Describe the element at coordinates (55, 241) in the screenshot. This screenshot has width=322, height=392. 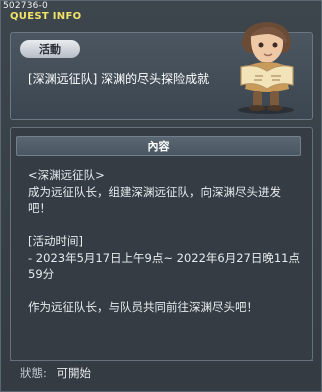
I see `description-line: [活动时间]` at that location.